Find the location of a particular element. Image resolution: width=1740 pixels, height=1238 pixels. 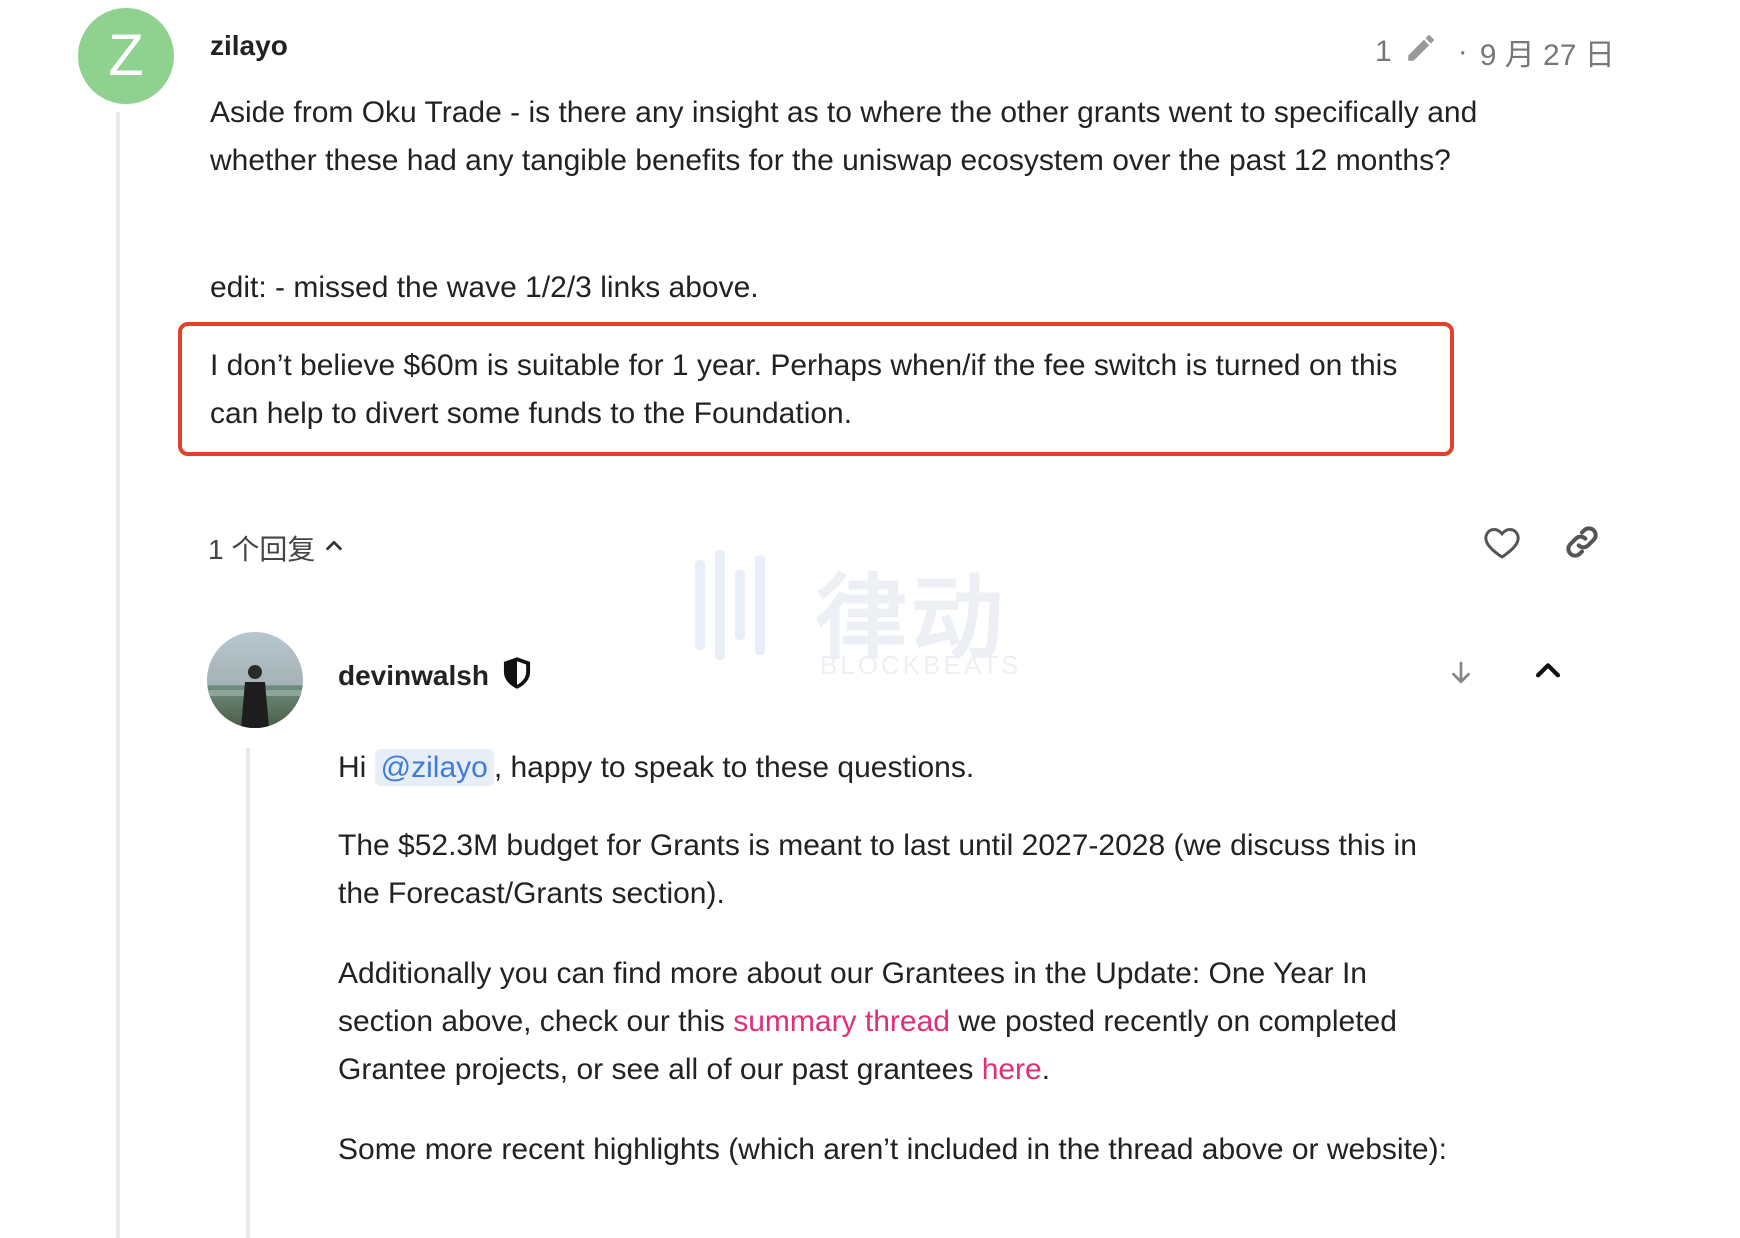

watermark-logo: 律动 BLOCKBEATS is located at coordinates (875, 617).